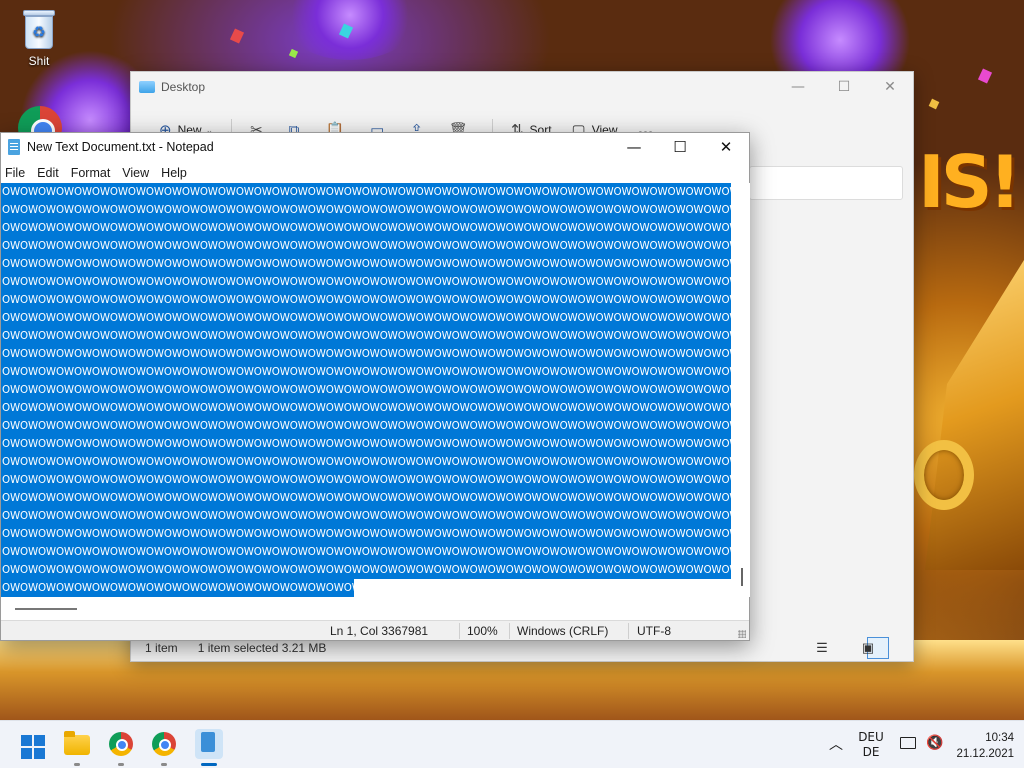  I want to click on selection-info: 1 item selected 3.21 MB, so click(262, 648).